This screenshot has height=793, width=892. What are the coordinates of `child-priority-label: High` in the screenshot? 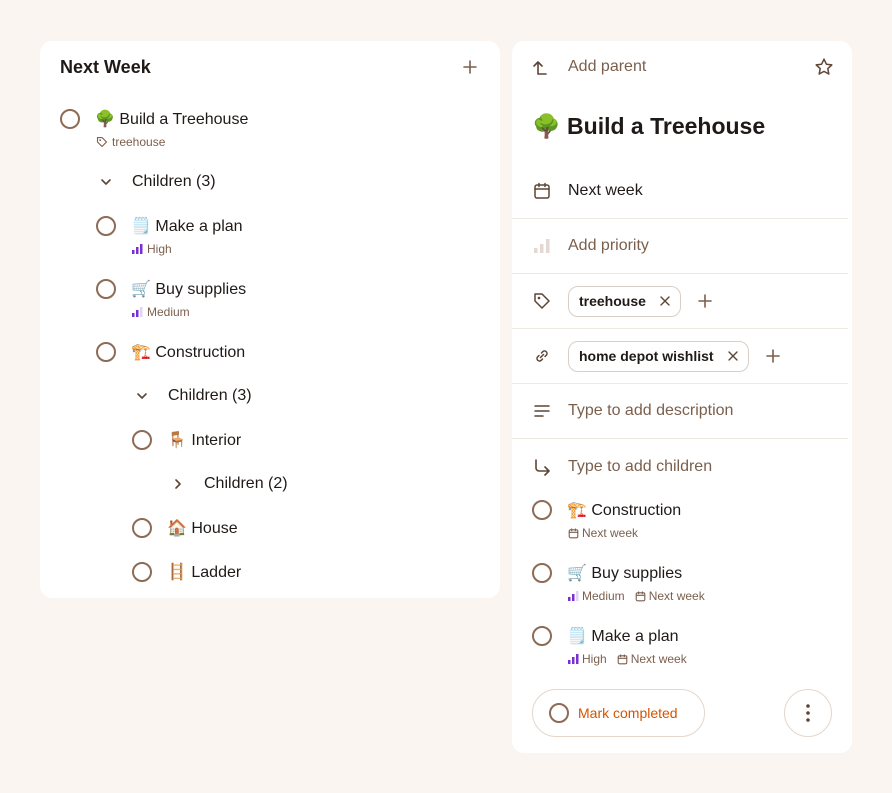 It's located at (594, 659).